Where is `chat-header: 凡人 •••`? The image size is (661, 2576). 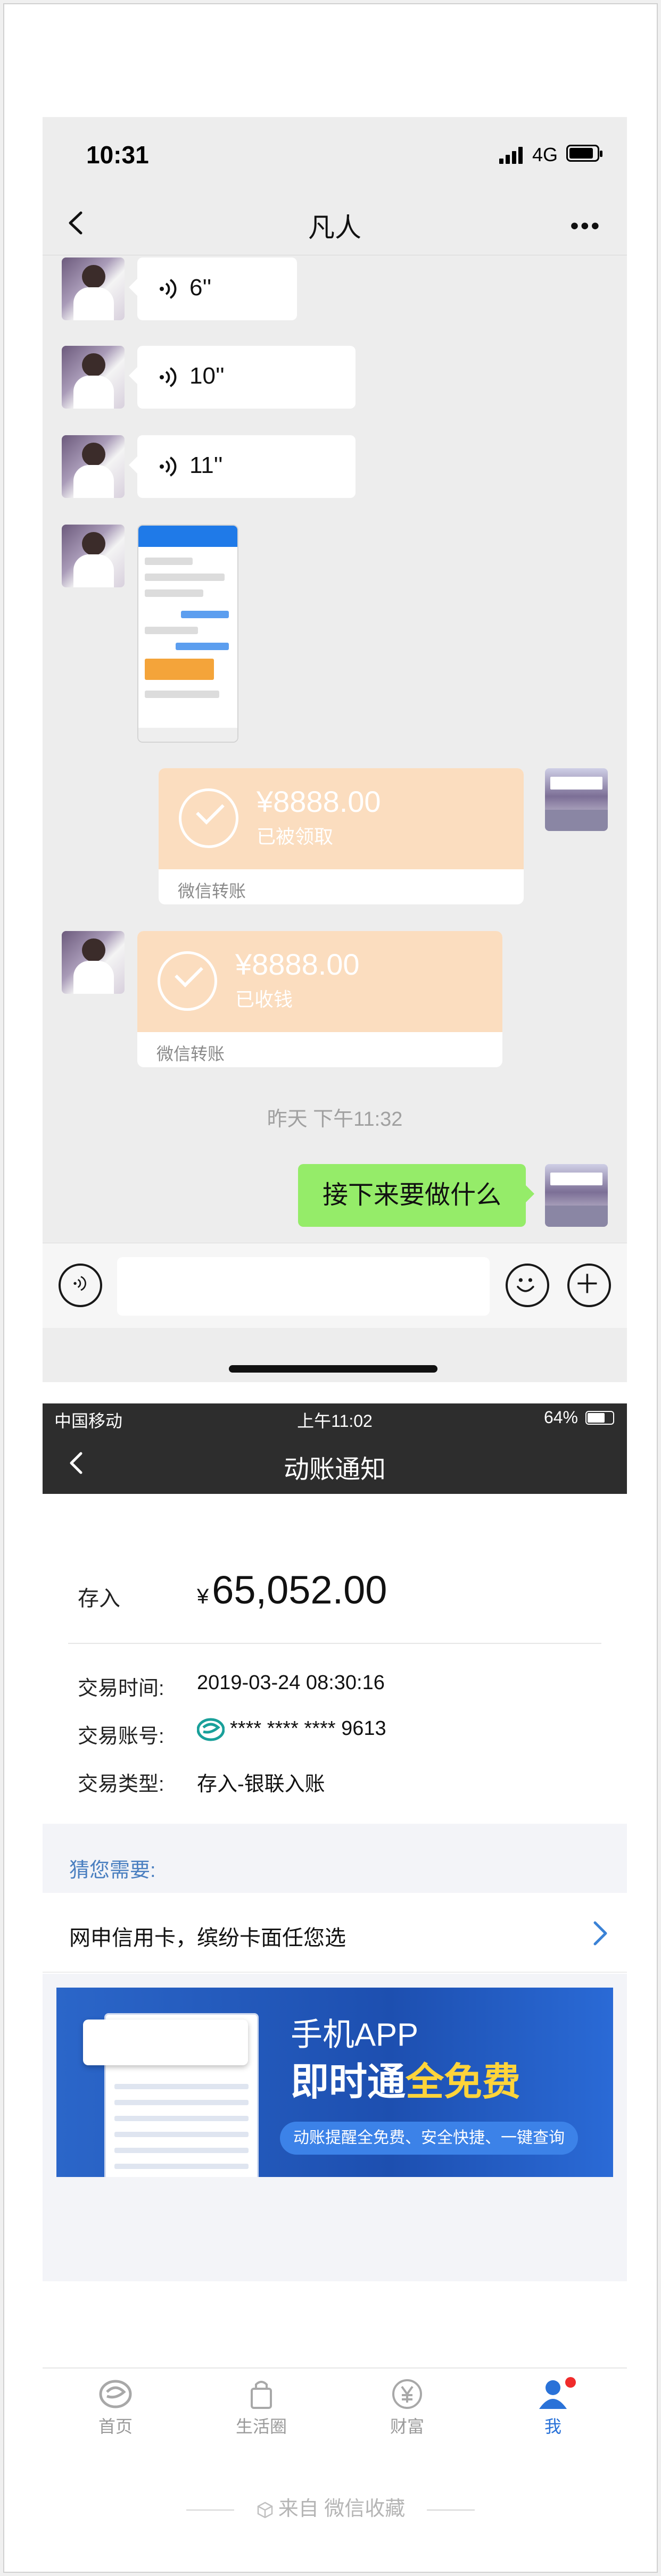 chat-header: 凡人 ••• is located at coordinates (335, 223).